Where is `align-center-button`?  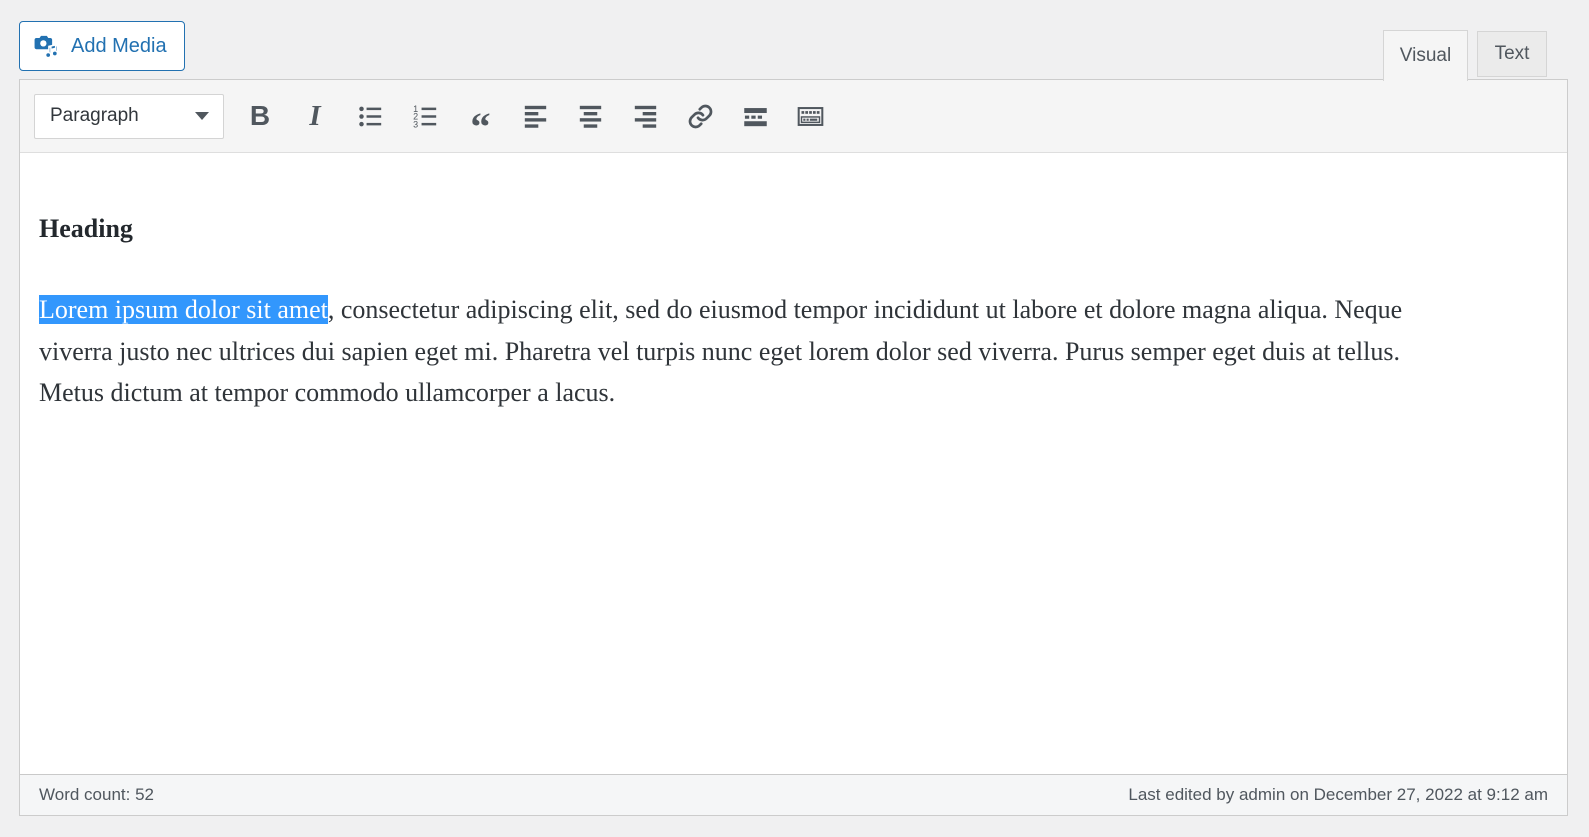
align-center-button is located at coordinates (590, 116).